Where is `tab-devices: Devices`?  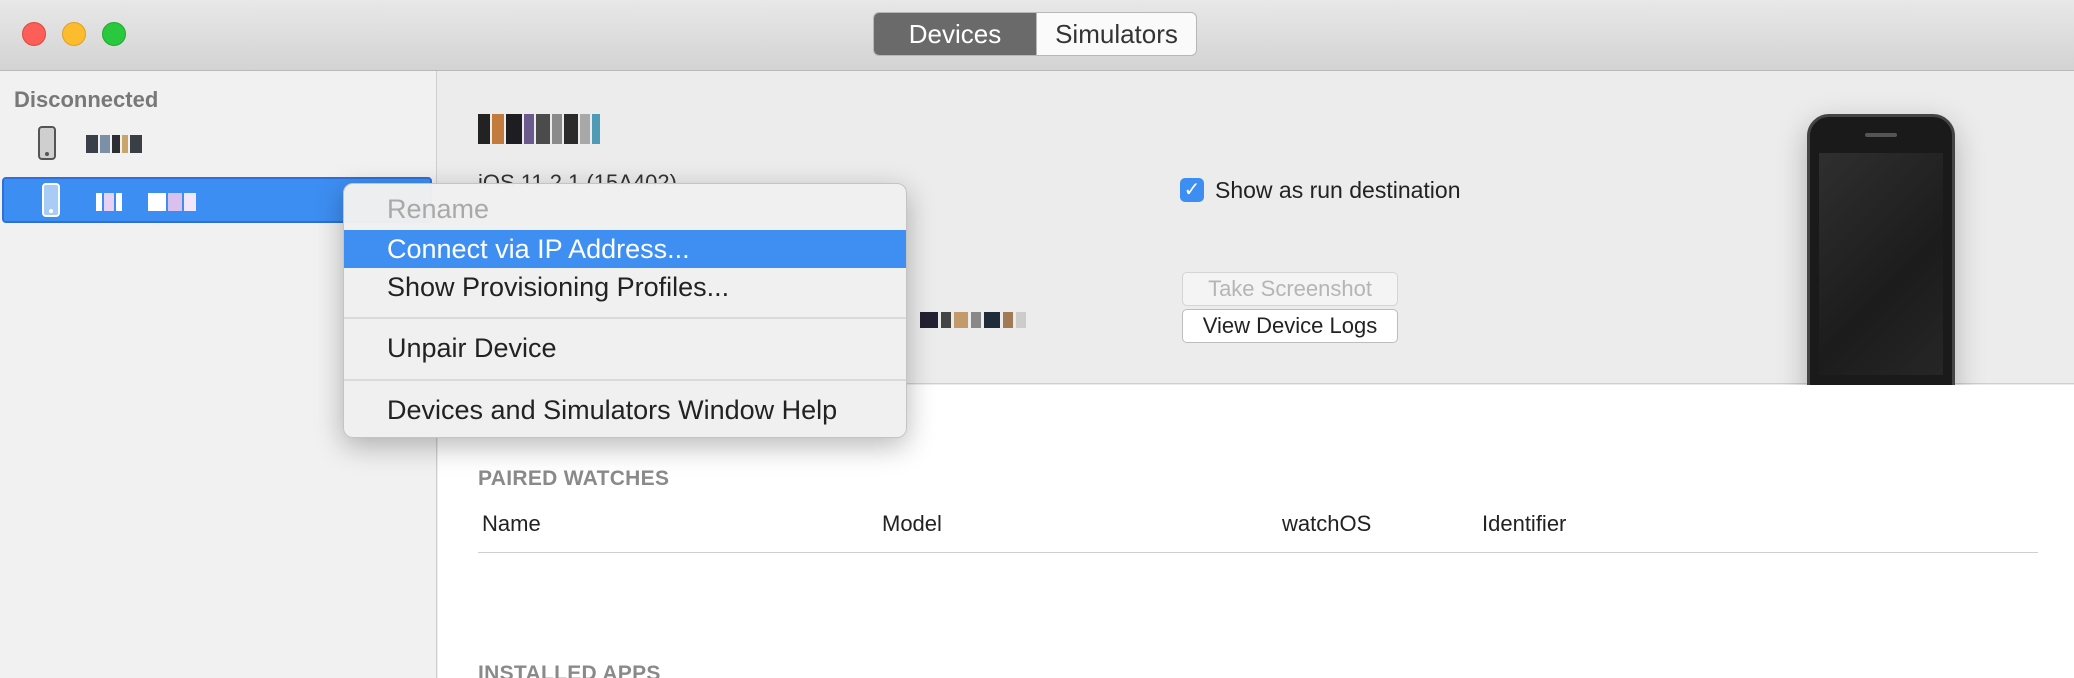 tab-devices: Devices is located at coordinates (955, 34).